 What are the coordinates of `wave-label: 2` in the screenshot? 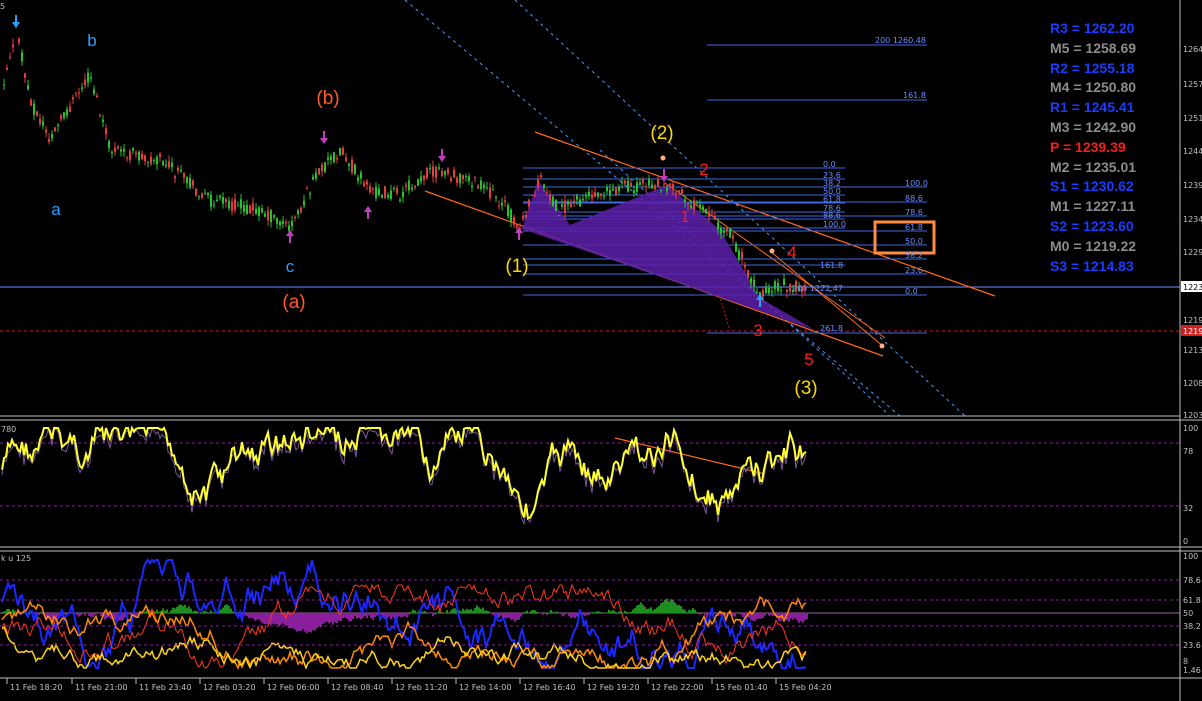 It's located at (703, 169).